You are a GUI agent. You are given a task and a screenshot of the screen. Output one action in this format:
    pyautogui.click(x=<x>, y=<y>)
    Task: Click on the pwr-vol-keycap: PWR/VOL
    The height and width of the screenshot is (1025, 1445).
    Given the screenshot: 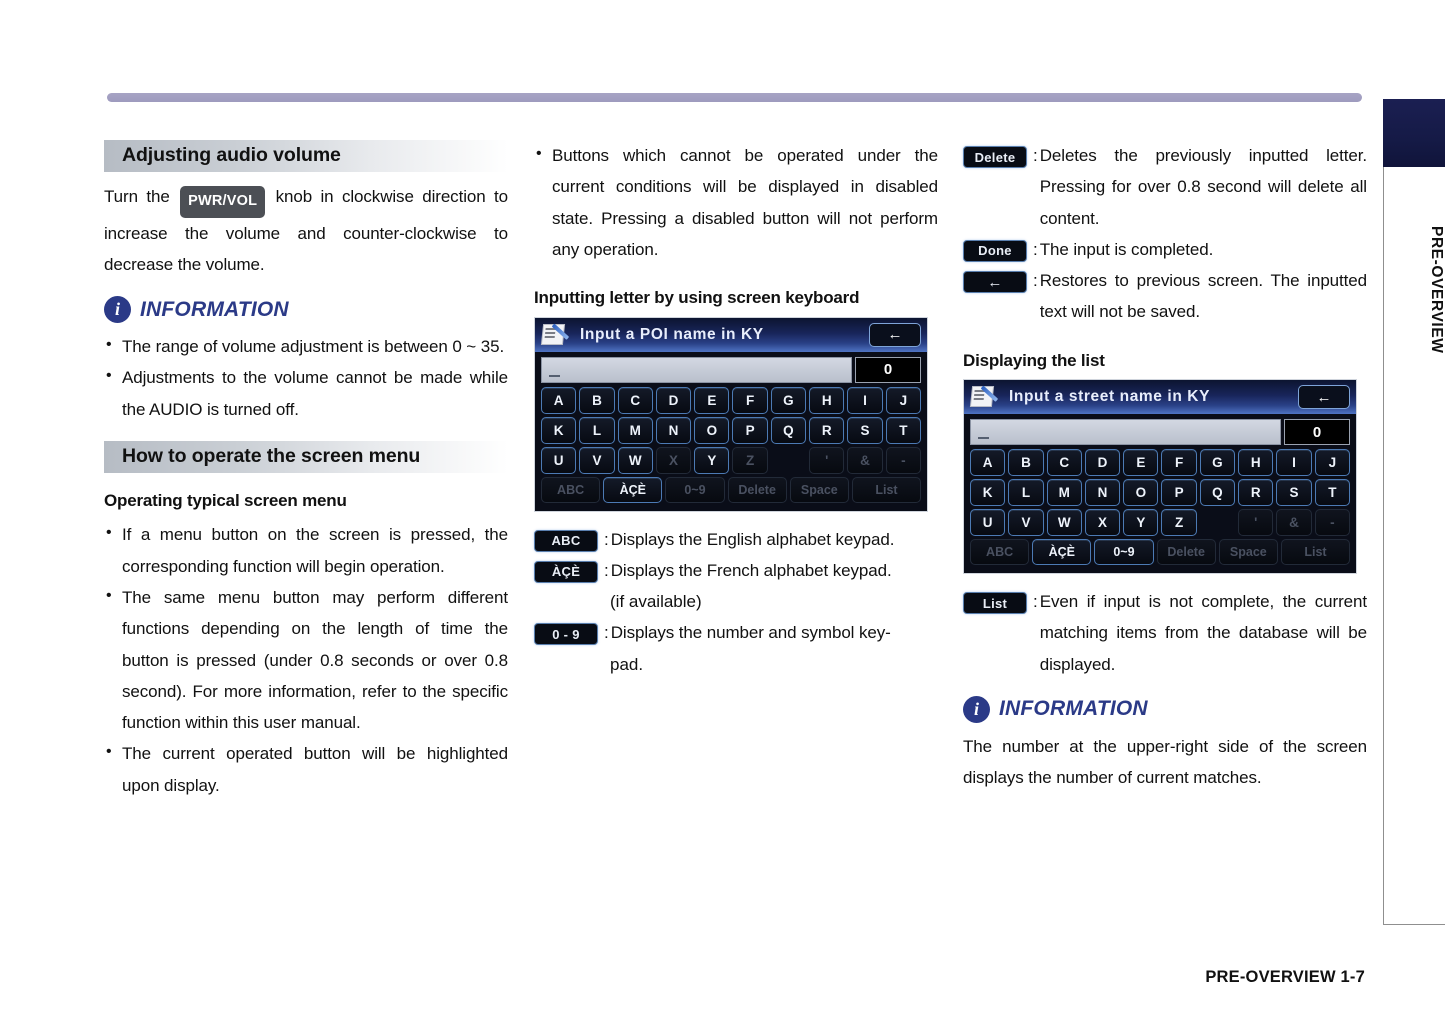 What is the action you would take?
    pyautogui.click(x=223, y=202)
    